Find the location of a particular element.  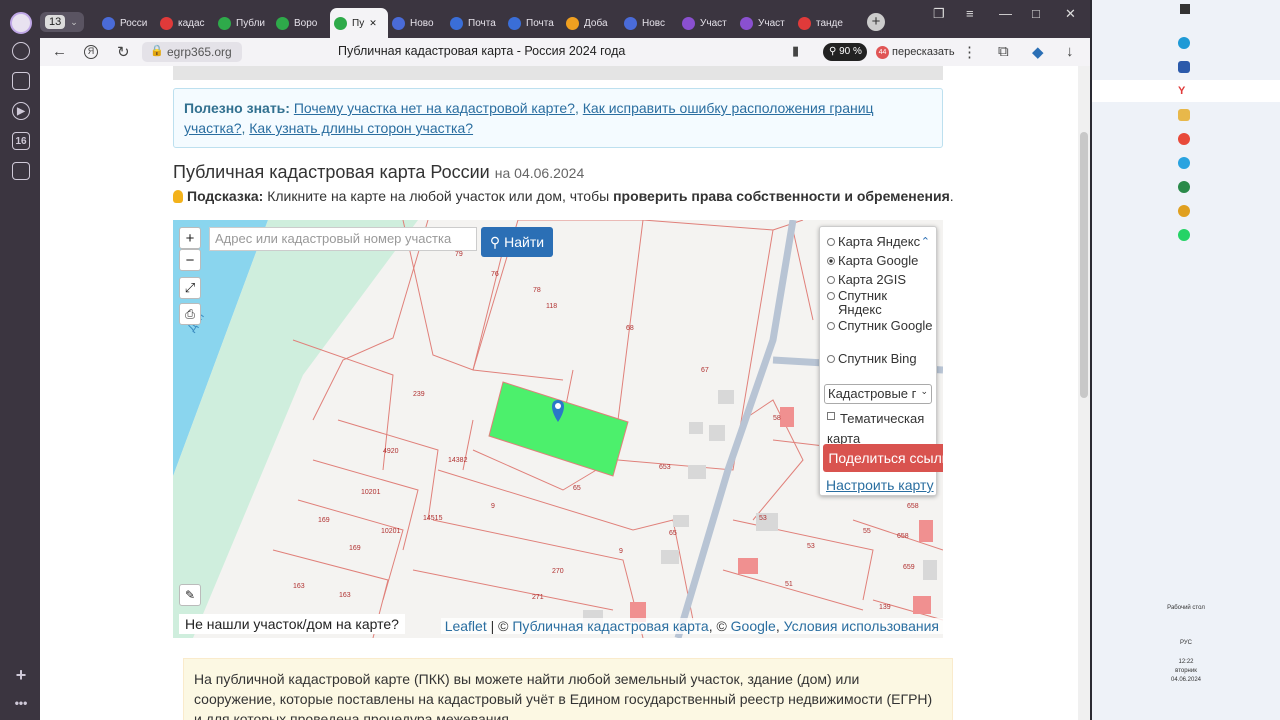

tab-7: Почта is located at coordinates (533, 23).